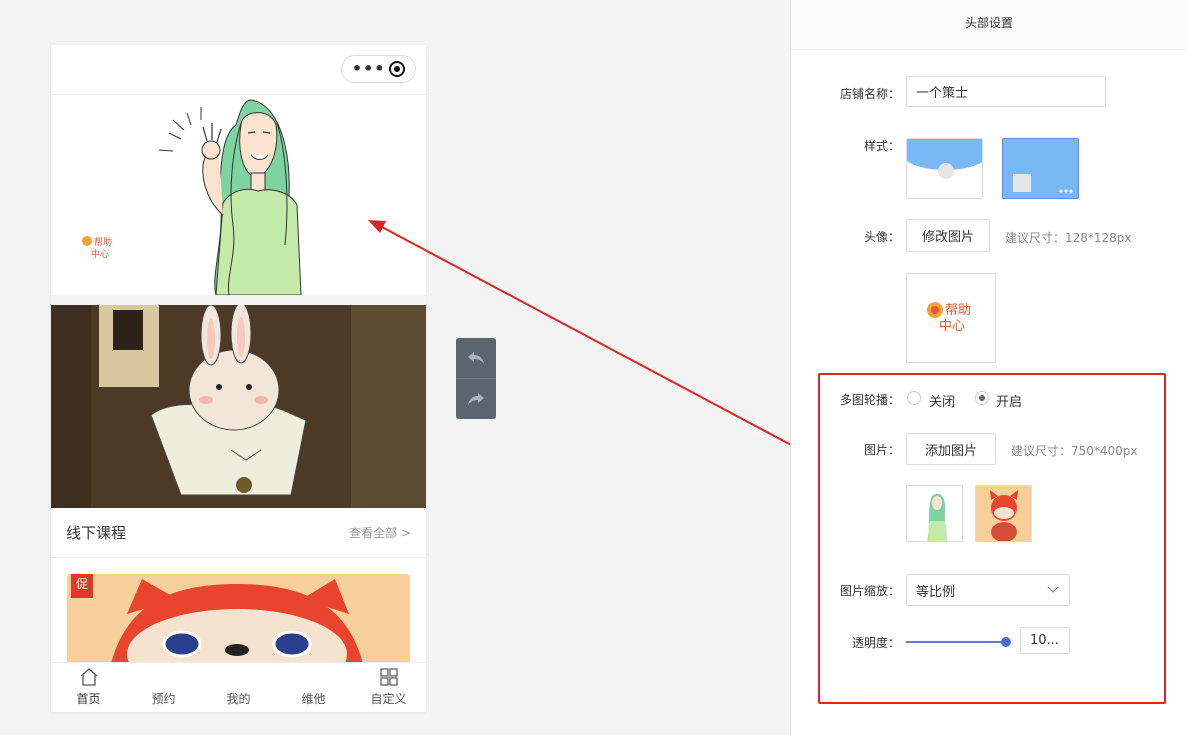 This screenshot has height=735, width=1187. What do you see at coordinates (982, 398) in the screenshot?
I see `carousel-on-radio` at bounding box center [982, 398].